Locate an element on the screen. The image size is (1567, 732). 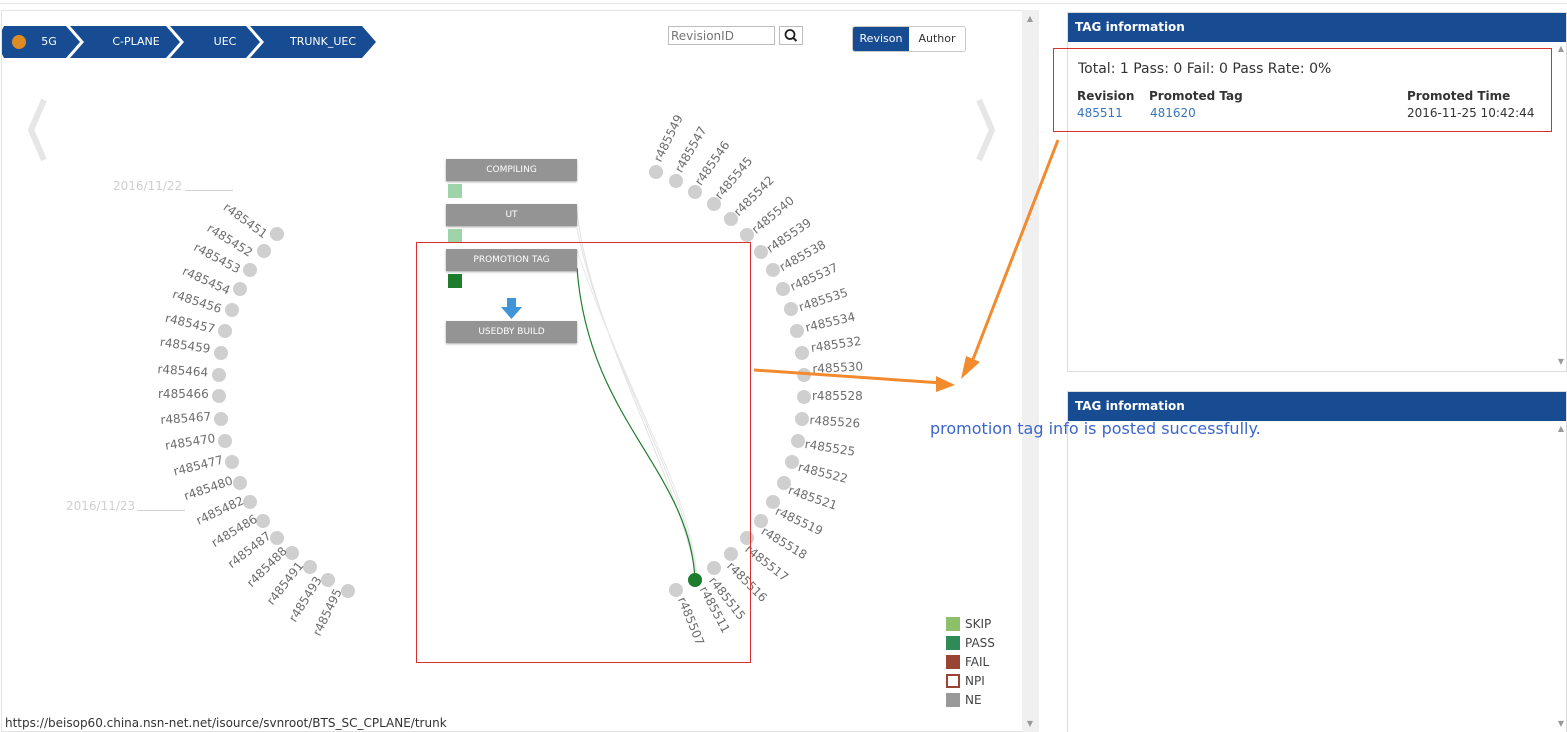
column-header-promoted-tag: Promoted Tag is located at coordinates (1196, 96).